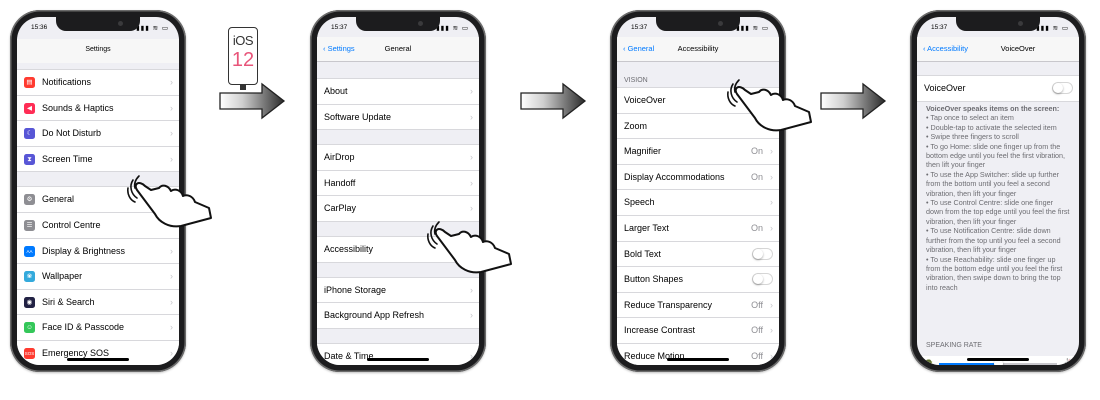 The height and width of the screenshot is (400, 1100). Describe the element at coordinates (71, 224) in the screenshot. I see `settings-row-label: Control Centre` at that location.